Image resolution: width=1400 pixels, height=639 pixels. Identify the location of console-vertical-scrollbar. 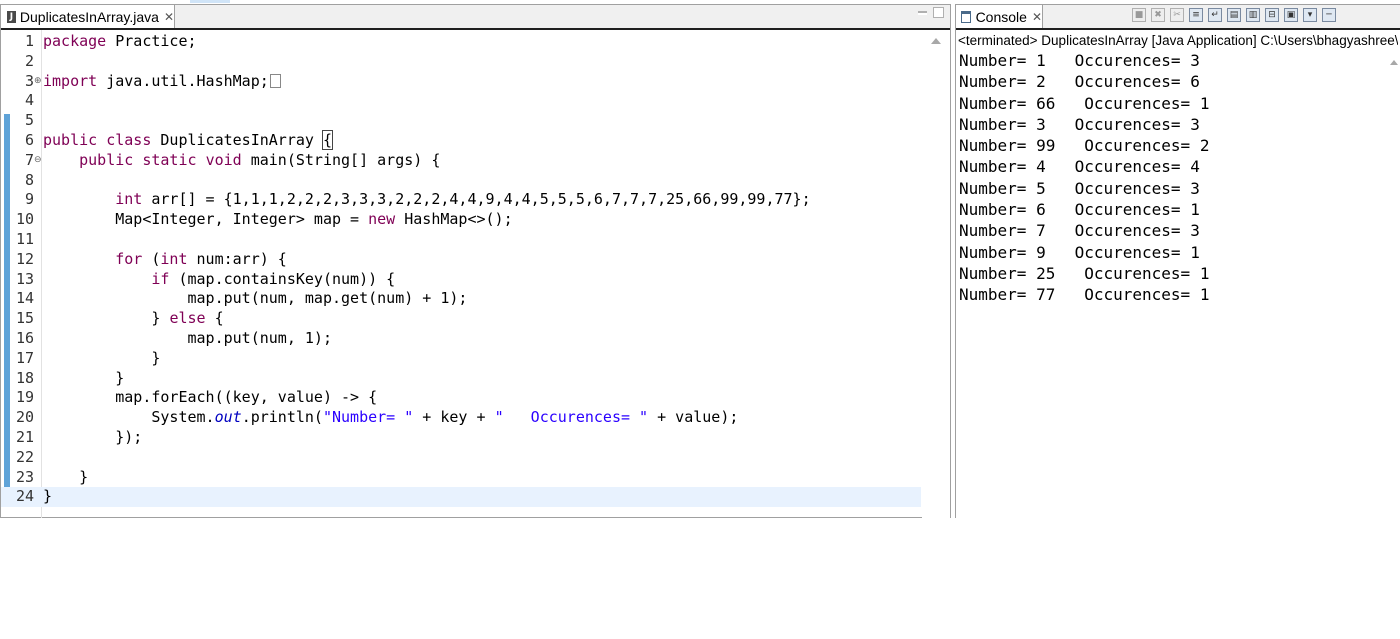
(1394, 285).